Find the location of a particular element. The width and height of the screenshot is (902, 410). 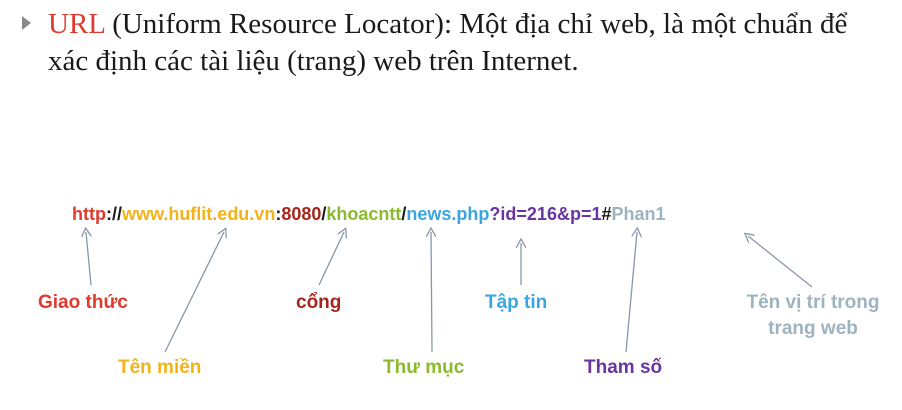

arrow-port is located at coordinates (331, 259).